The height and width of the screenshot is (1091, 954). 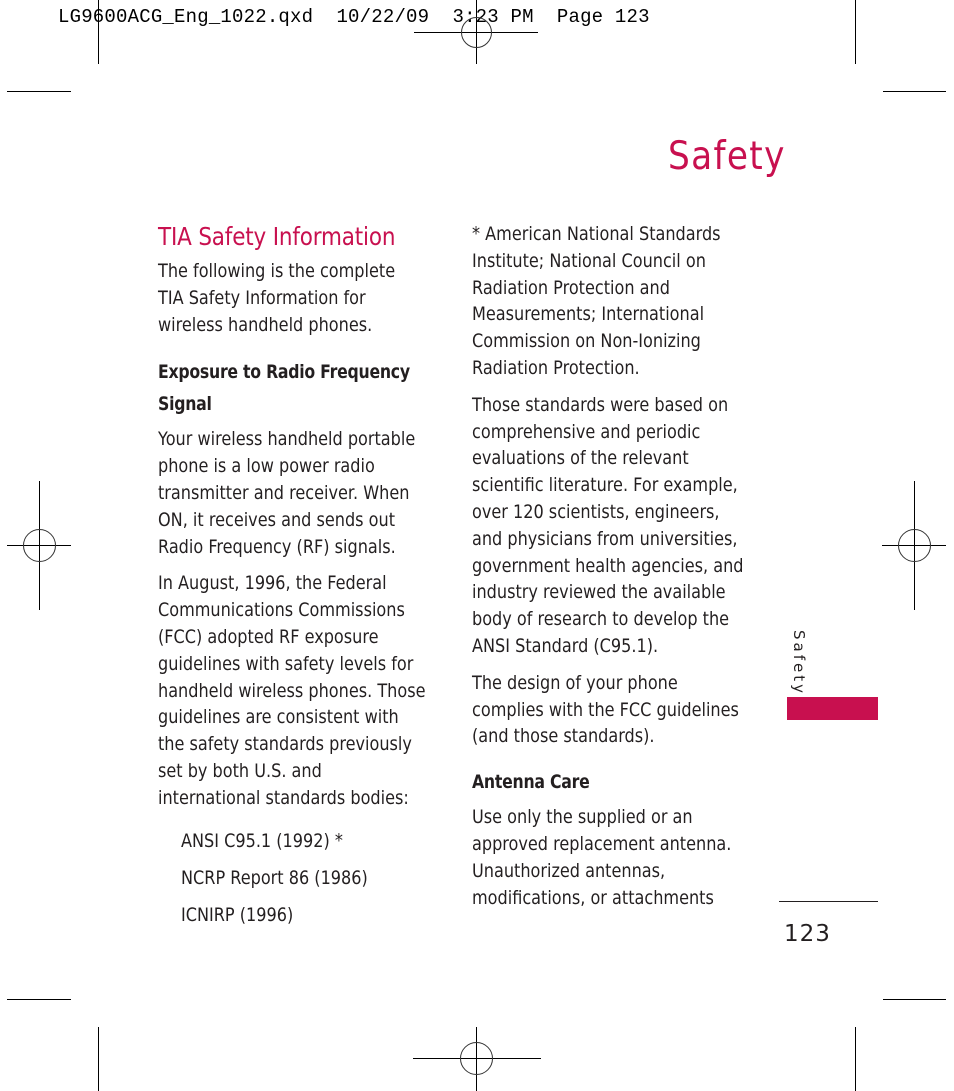 I want to click on crop-mark-bottom-right-horizontal, so click(x=914, y=999).